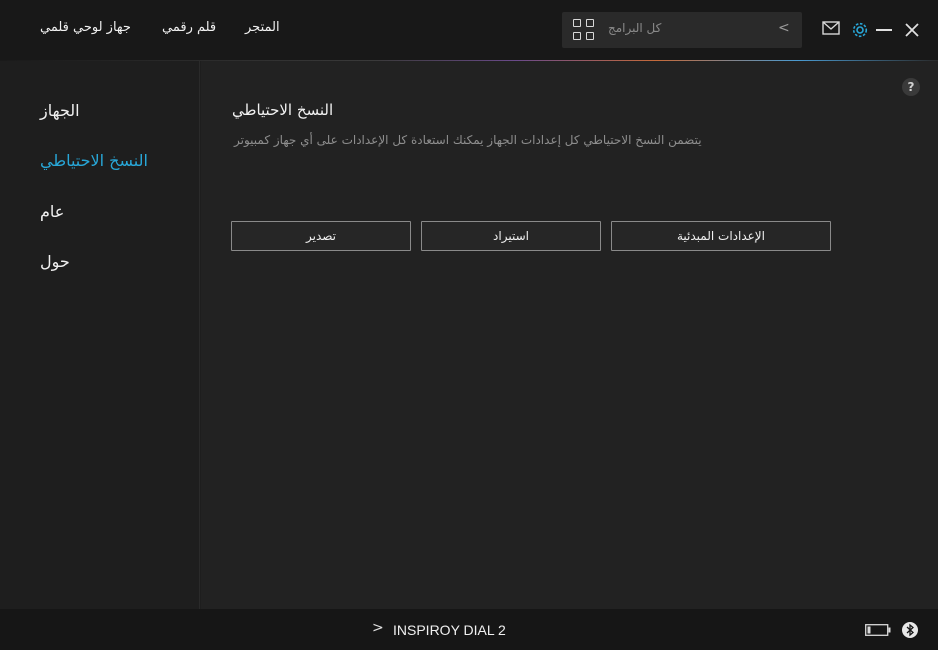  Describe the element at coordinates (94, 160) in the screenshot. I see `sidebar-item-backup: النسخ الاحتياطي` at that location.